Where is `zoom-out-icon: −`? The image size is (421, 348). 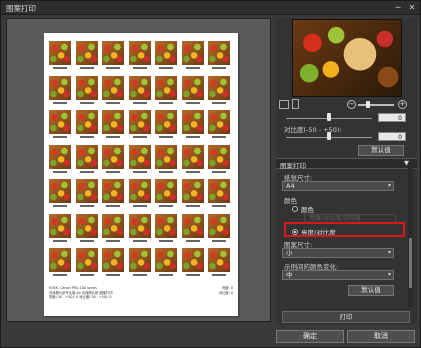
zoom-out-icon: − is located at coordinates (351, 104).